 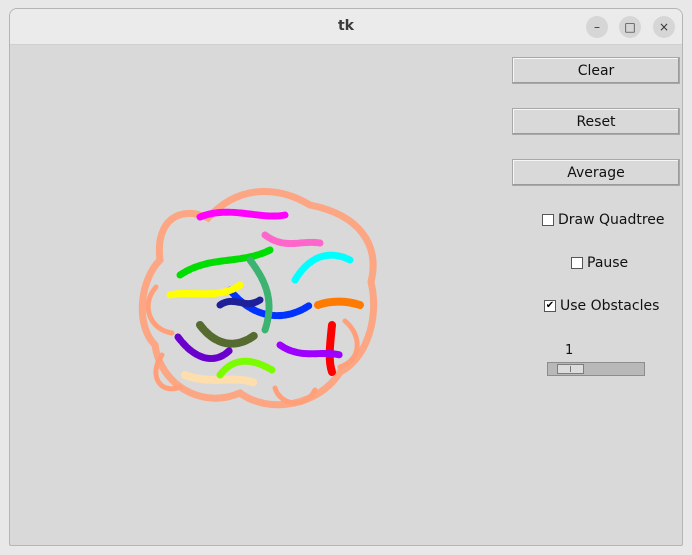 I want to click on average-button: Average, so click(x=596, y=172).